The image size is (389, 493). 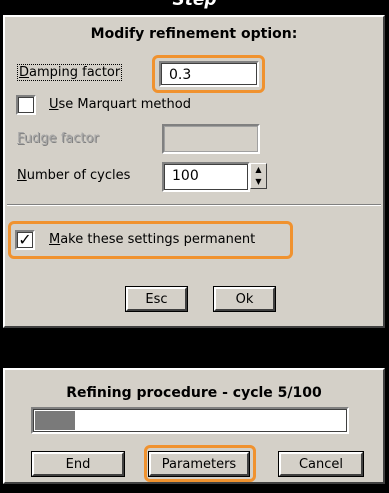 I want to click on marquart-checkbox, so click(x=26, y=105).